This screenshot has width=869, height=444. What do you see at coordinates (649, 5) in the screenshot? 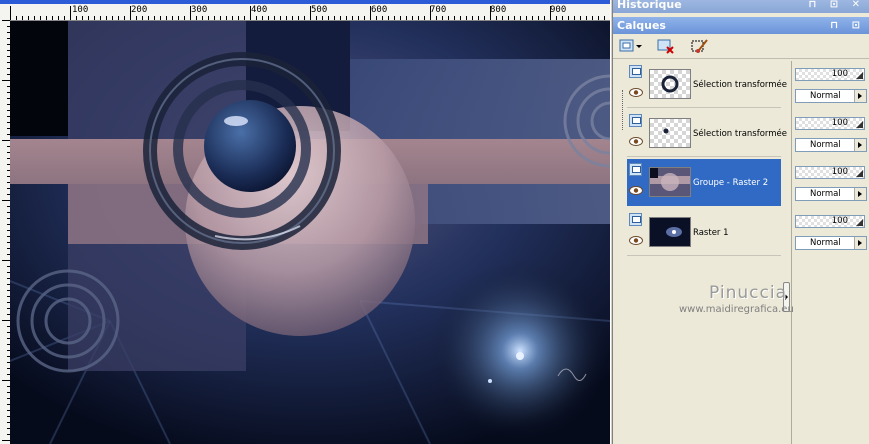
I see `history-title: Historique` at bounding box center [649, 5].